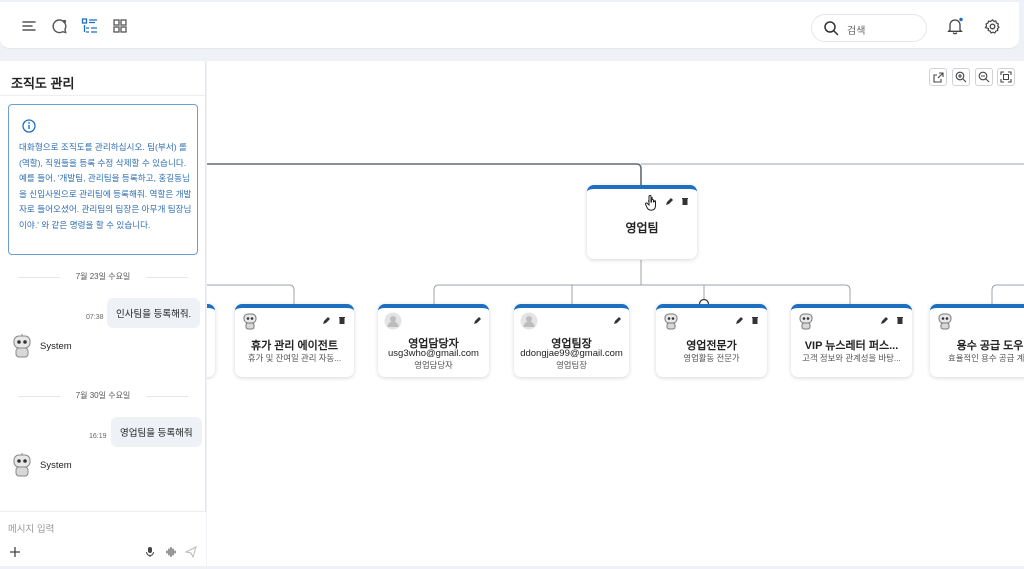  Describe the element at coordinates (571, 340) in the screenshot. I see `org-node: 영업팀장 ddongjae99@gmail.com 영업팀장` at that location.